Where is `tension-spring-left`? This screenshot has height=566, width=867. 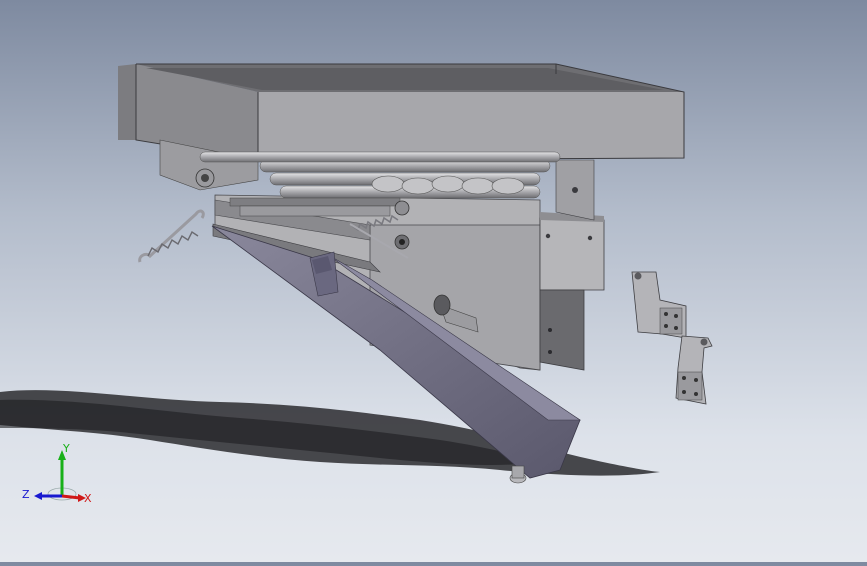 tension-spring-left is located at coordinates (171, 236).